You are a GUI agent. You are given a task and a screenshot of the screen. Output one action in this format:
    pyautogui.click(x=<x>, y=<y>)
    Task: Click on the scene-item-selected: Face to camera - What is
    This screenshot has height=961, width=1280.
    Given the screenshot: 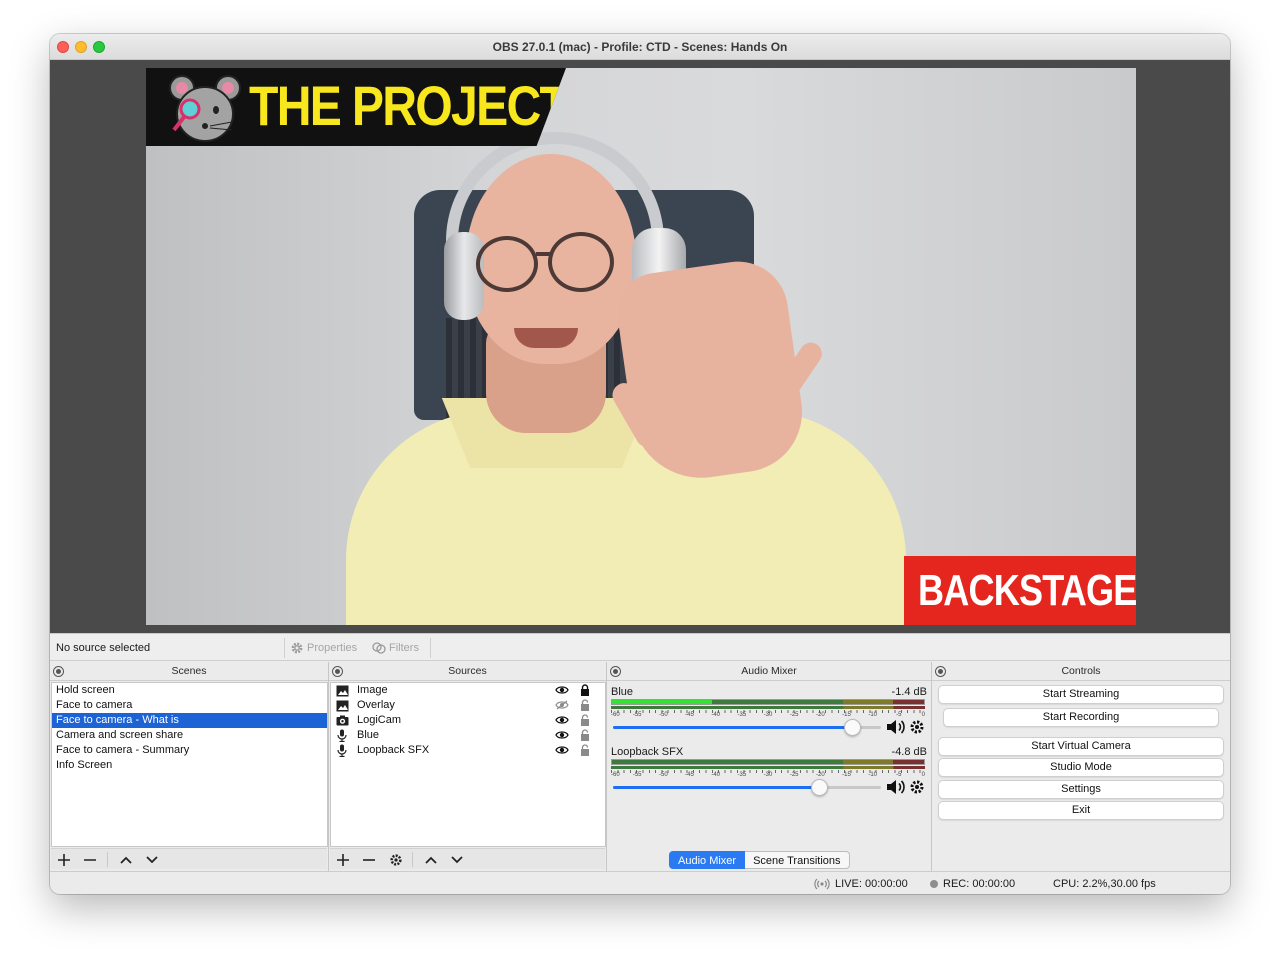 What is the action you would take?
    pyautogui.click(x=189, y=720)
    